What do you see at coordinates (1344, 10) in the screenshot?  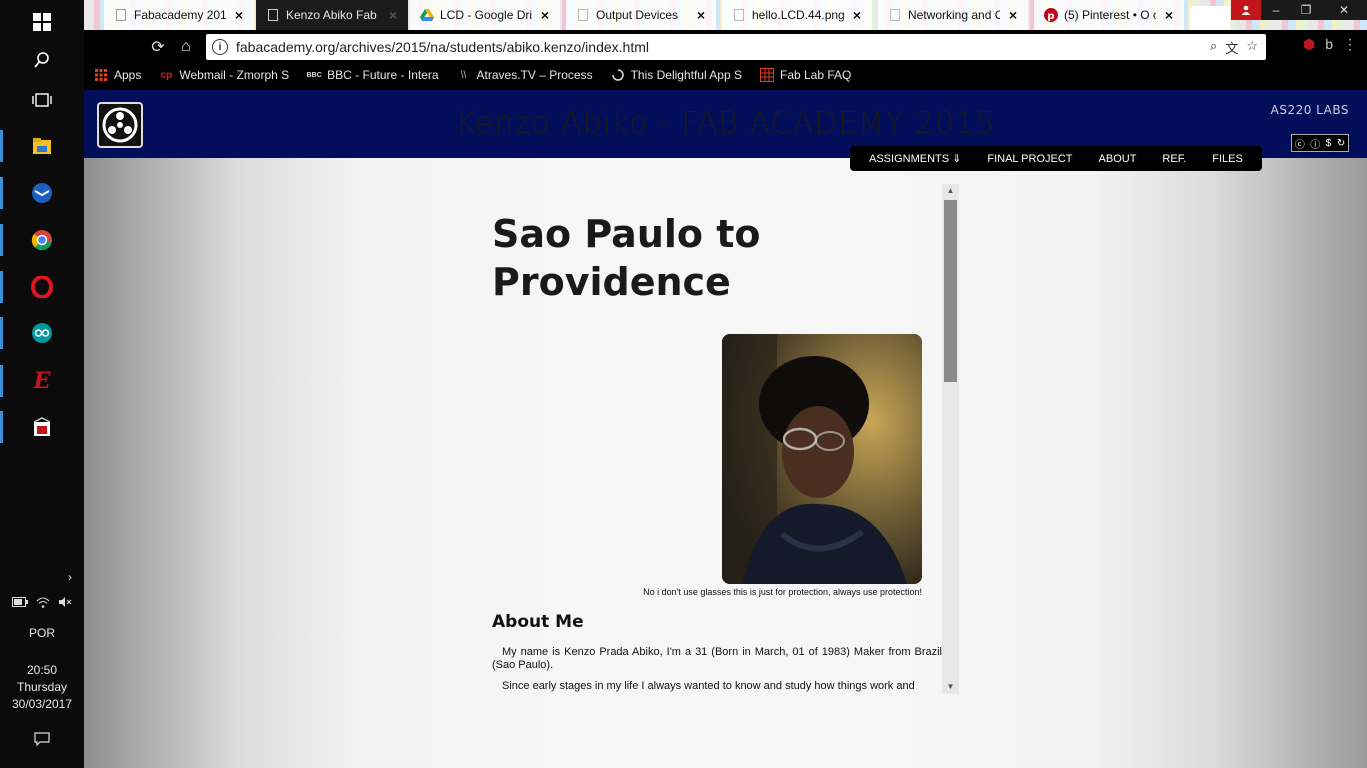 I see `close-window-icon: ✕` at bounding box center [1344, 10].